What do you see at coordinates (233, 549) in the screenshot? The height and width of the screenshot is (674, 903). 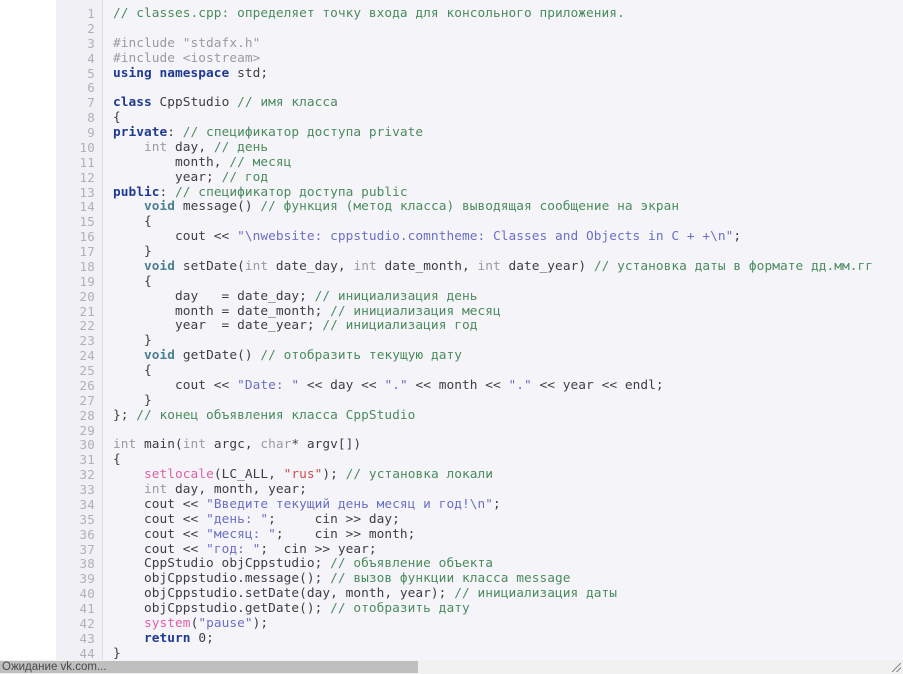 I see `code-token-str: "год: "` at bounding box center [233, 549].